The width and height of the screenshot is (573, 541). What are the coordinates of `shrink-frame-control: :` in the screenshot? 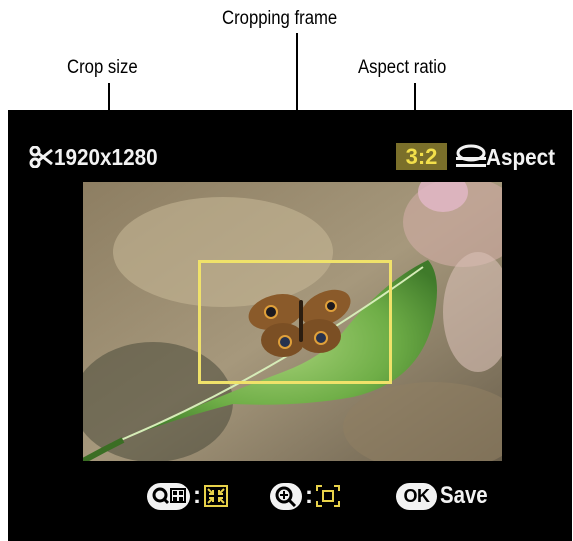 It's located at (187, 496).